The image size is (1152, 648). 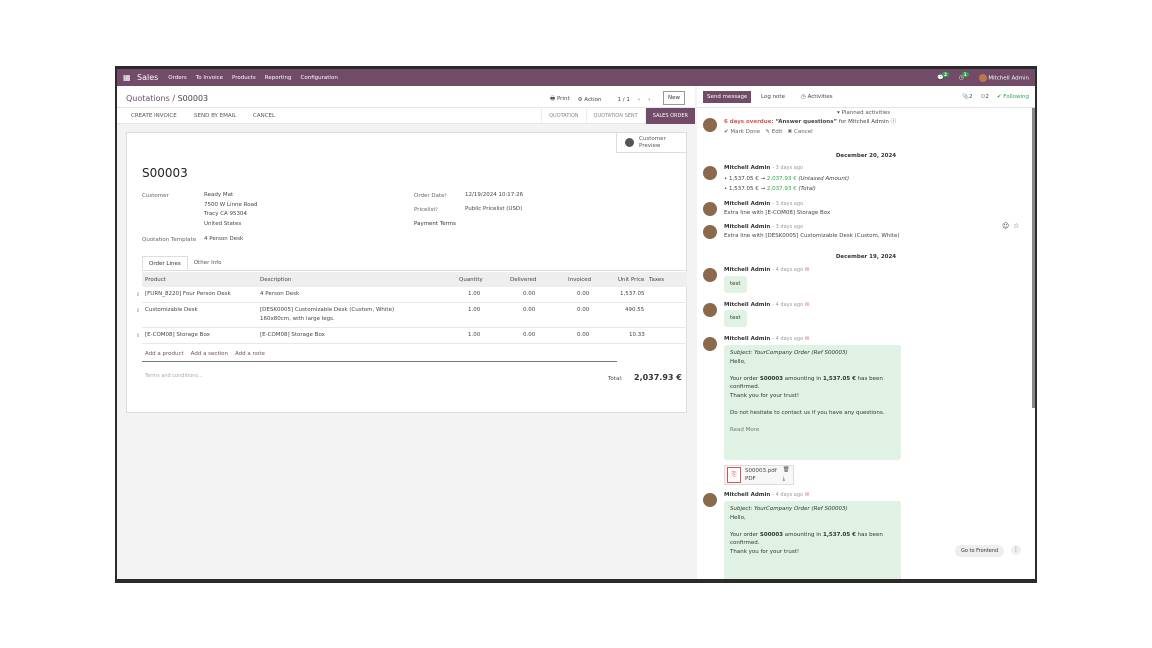 What do you see at coordinates (563, 116) in the screenshot?
I see `status-quotation: QUOTATION` at bounding box center [563, 116].